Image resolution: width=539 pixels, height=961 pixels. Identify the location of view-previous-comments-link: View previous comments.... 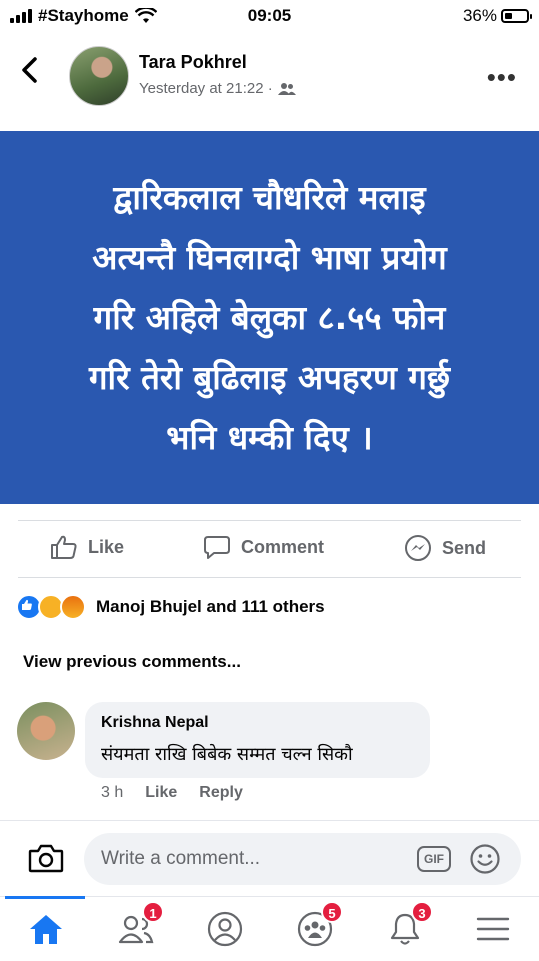
(132, 662).